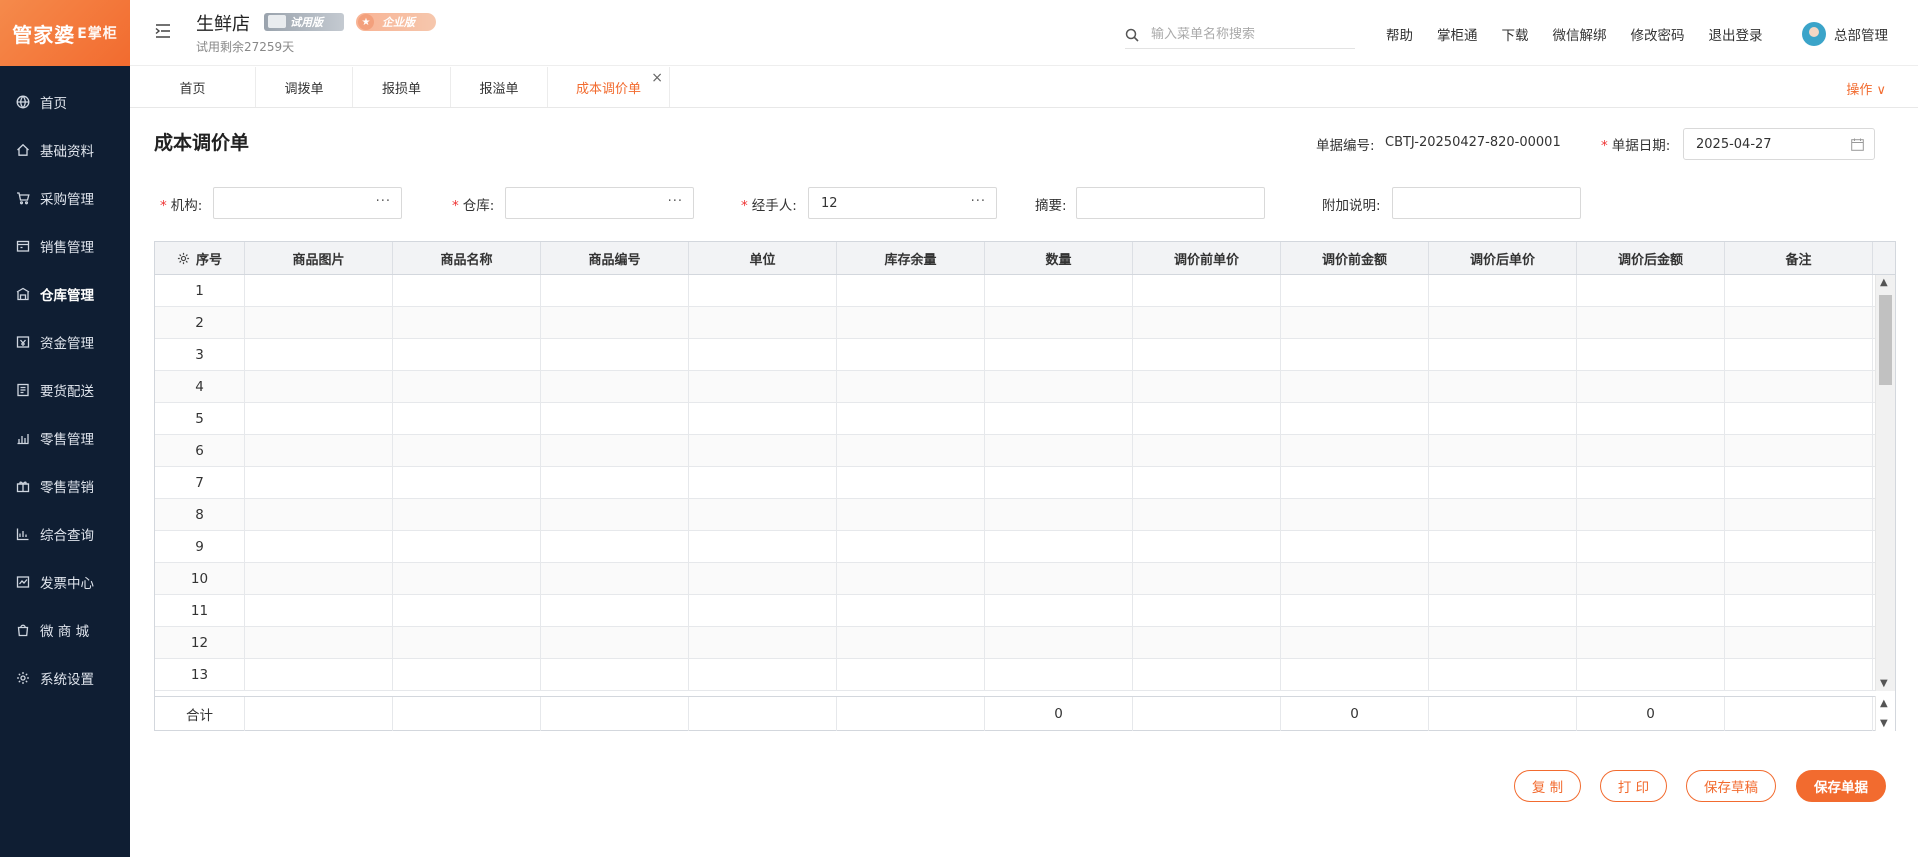  What do you see at coordinates (1399, 34) in the screenshot?
I see `header-link: 帮助` at bounding box center [1399, 34].